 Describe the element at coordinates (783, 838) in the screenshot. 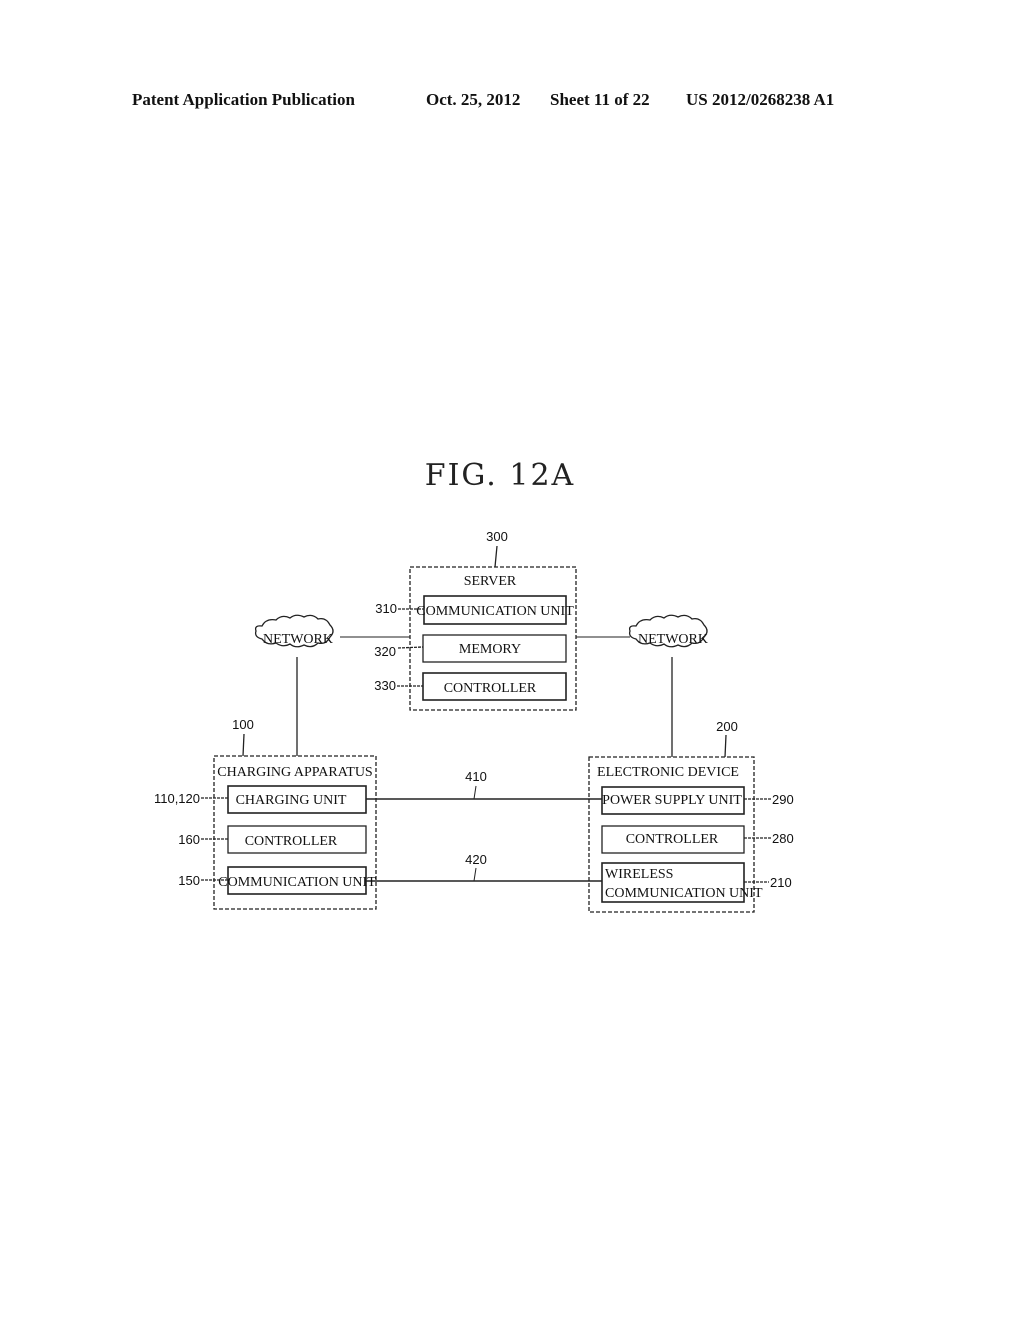

I see `ref-280: 280` at that location.